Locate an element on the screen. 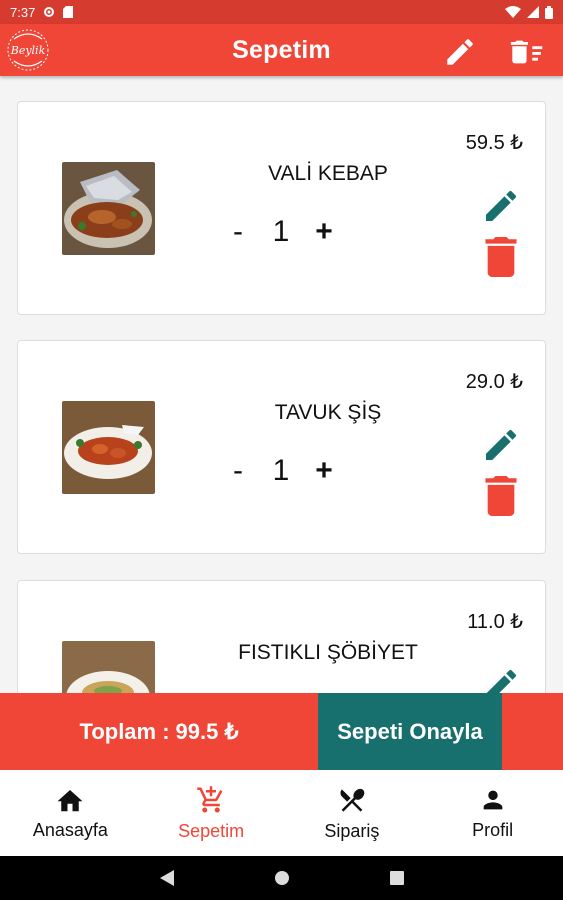 The width and height of the screenshot is (563, 900). status-time: 7:37 is located at coordinates (23, 12).